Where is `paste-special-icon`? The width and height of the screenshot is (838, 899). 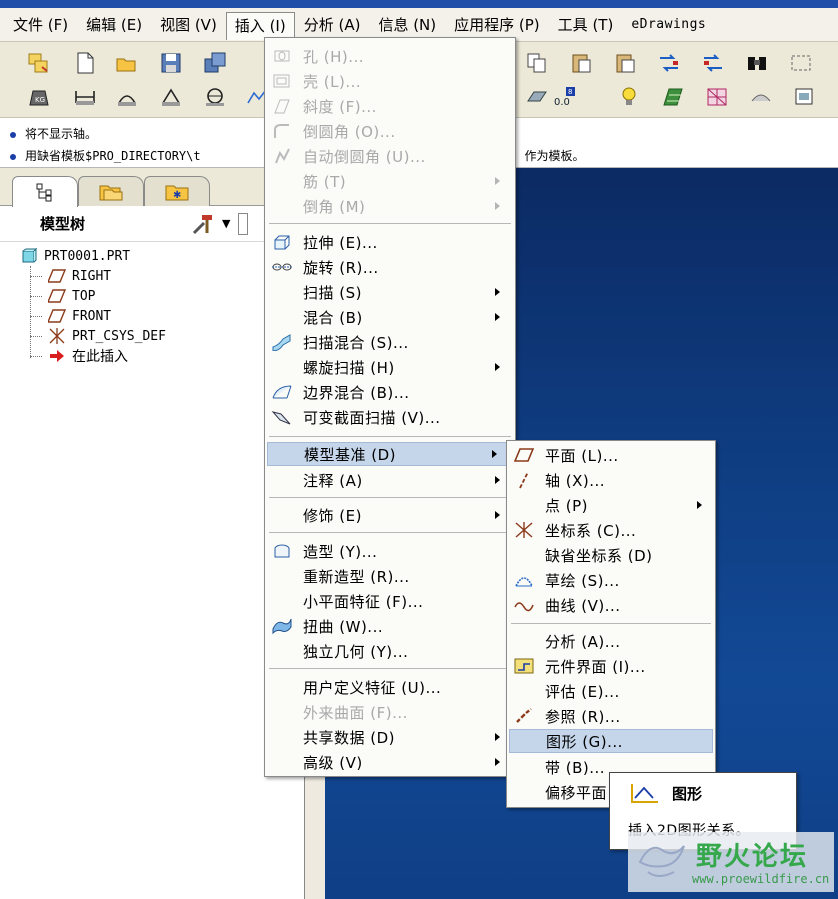 paste-special-icon is located at coordinates (625, 63).